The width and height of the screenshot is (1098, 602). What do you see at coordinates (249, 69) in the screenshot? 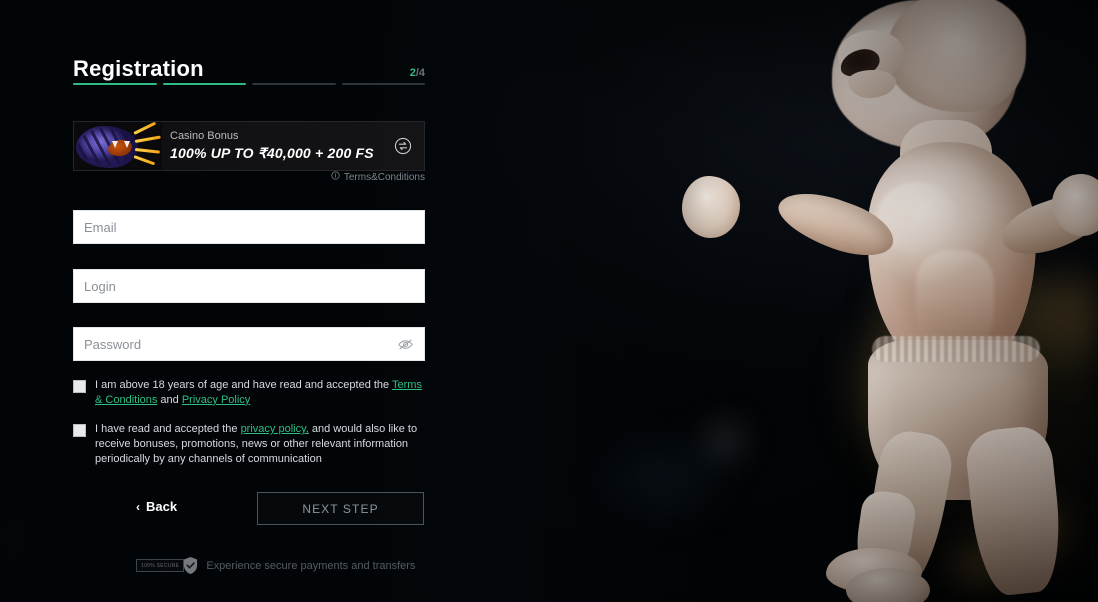
I see `header: Registration 2/4` at bounding box center [249, 69].